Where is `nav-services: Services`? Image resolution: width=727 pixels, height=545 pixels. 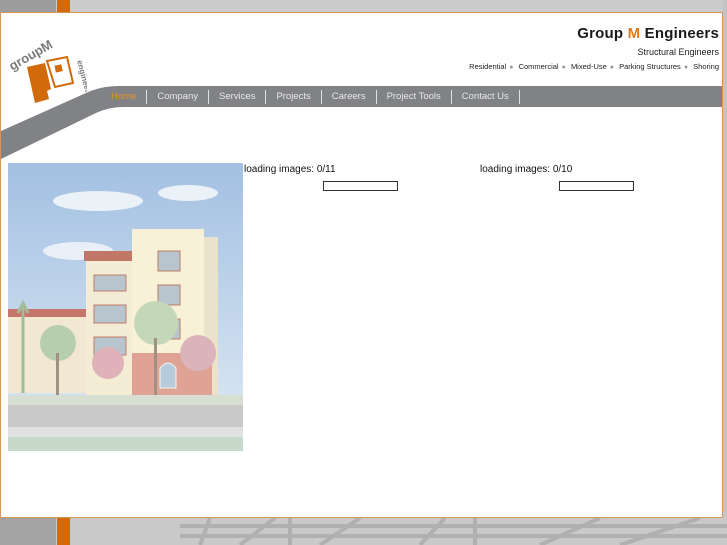
nav-services: Services is located at coordinates (238, 96).